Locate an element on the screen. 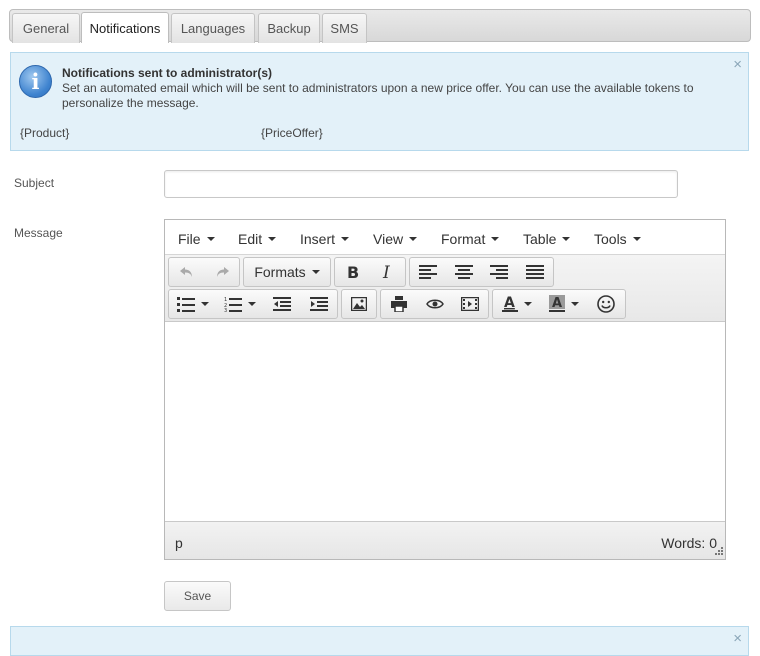 The height and width of the screenshot is (656, 760). bold-icon: B is located at coordinates (353, 272).